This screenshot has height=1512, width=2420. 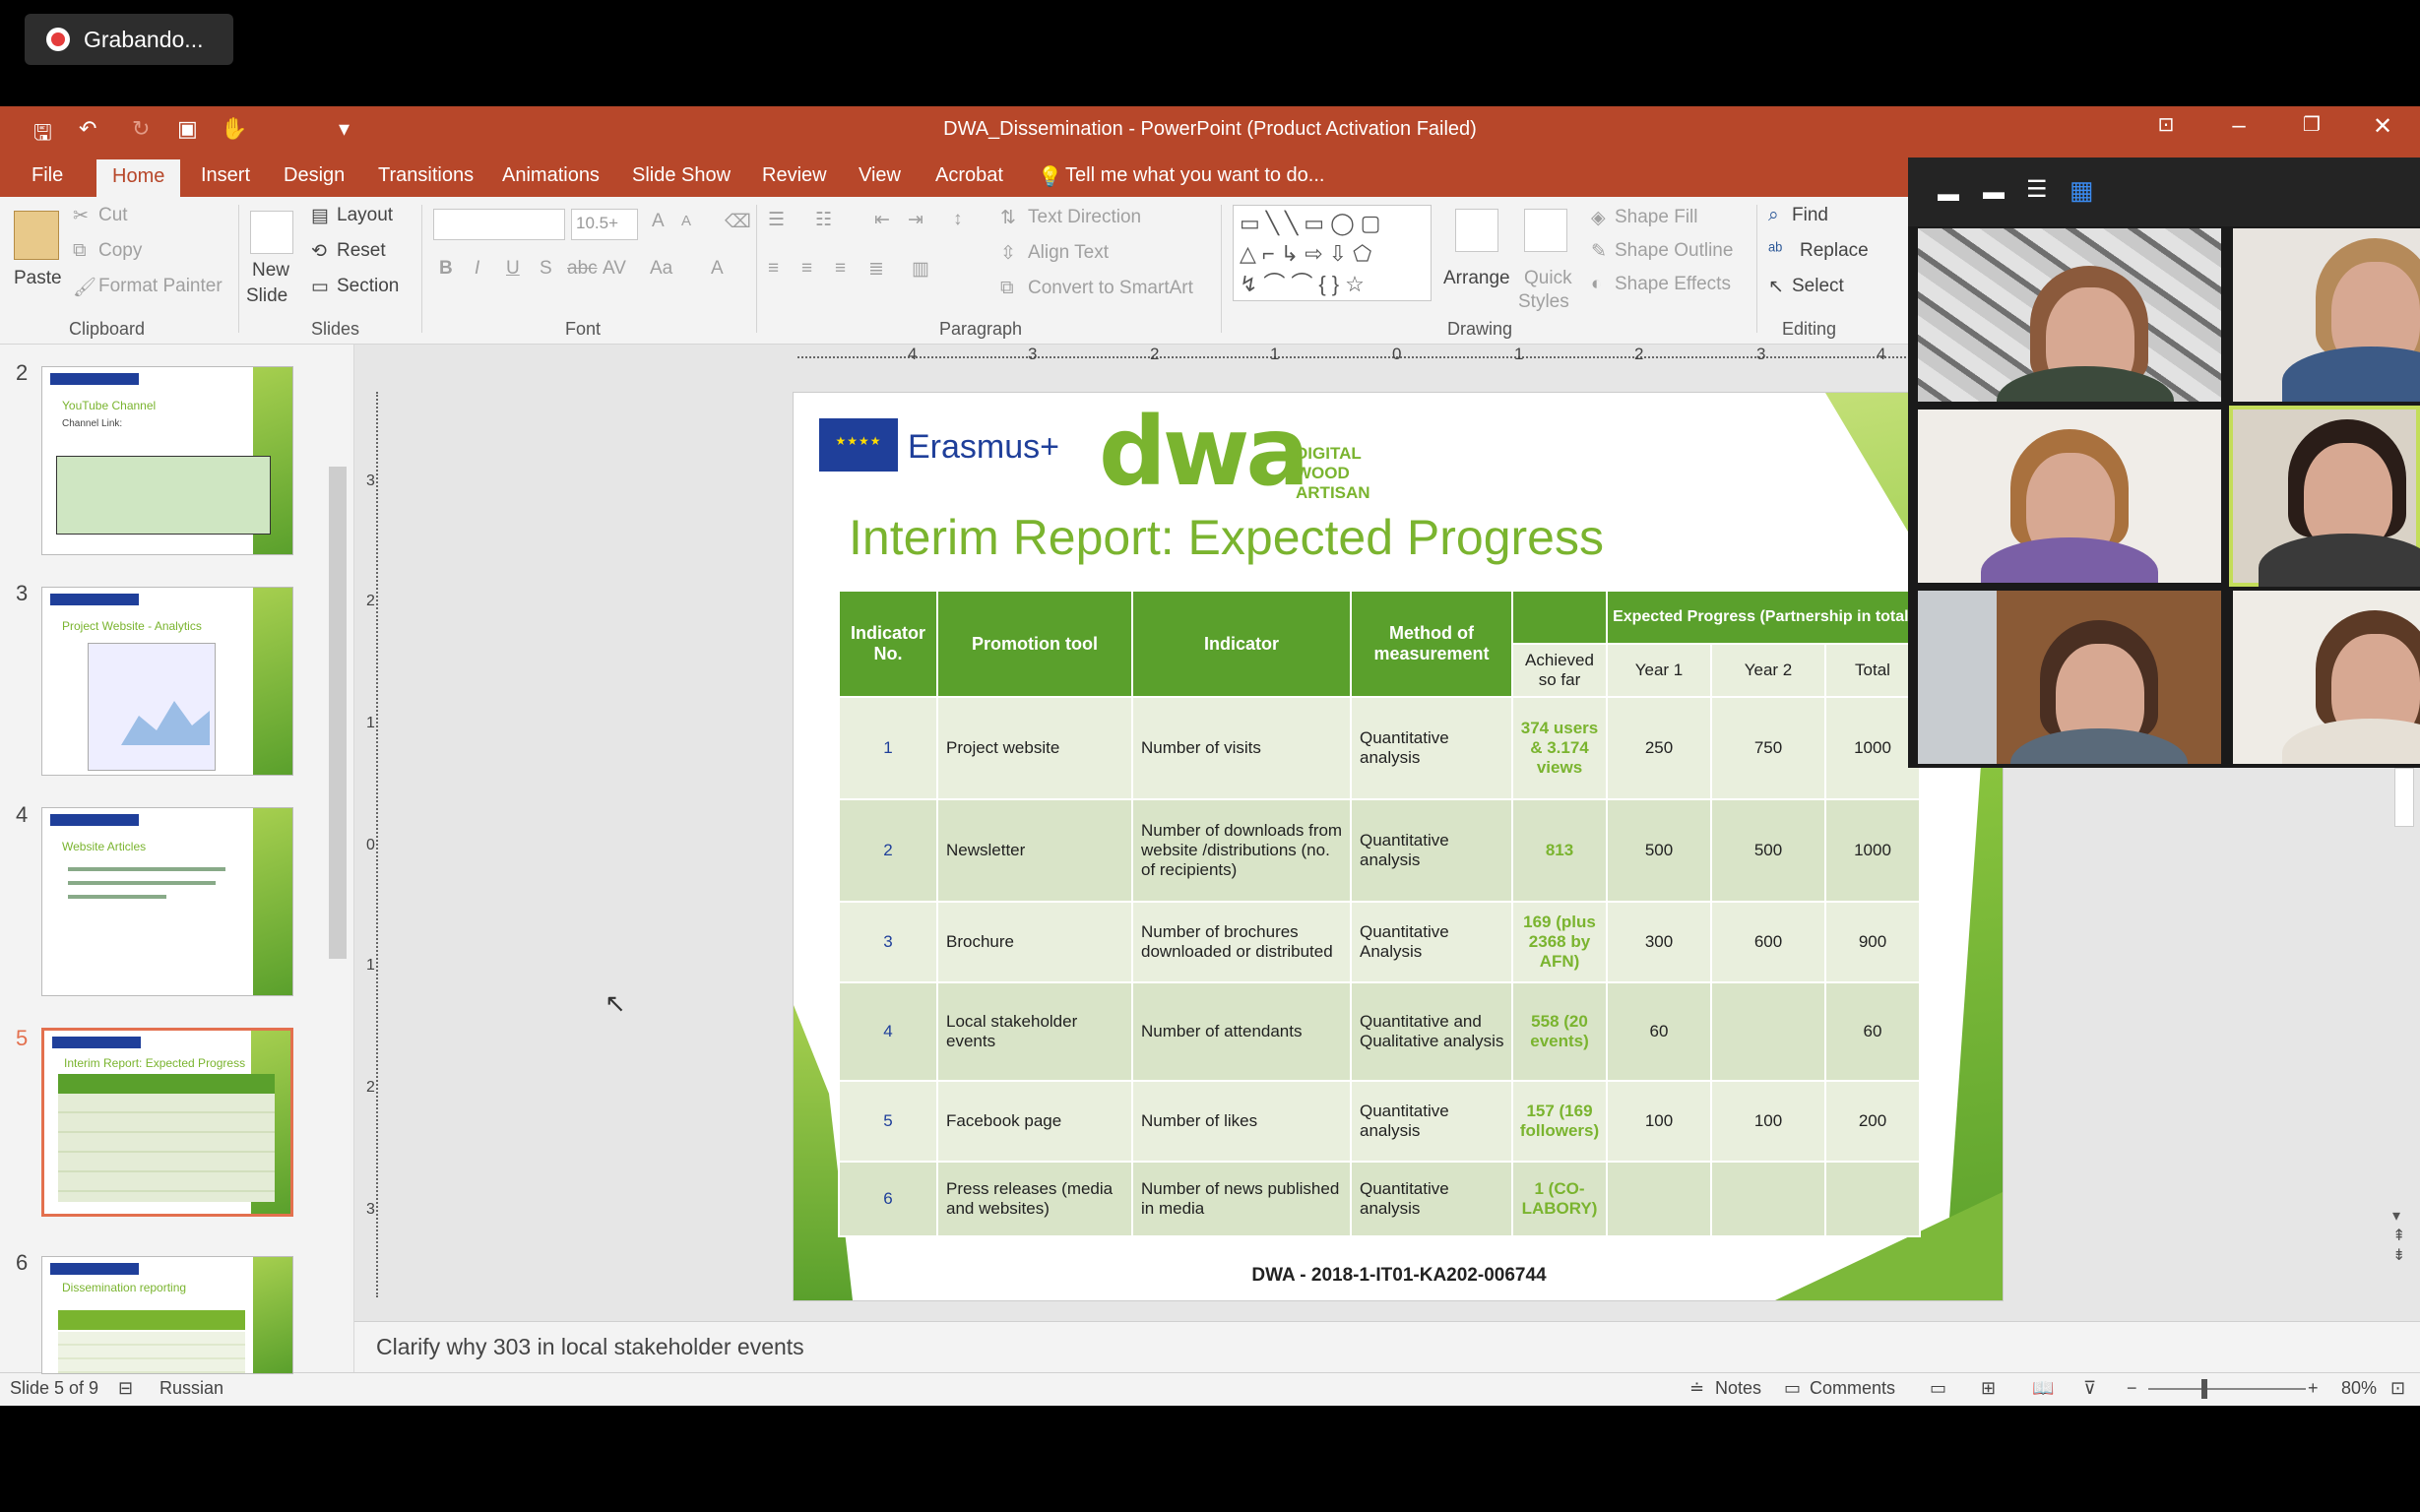 I want to click on quick-styles-label-2: Styles, so click(x=1543, y=302).